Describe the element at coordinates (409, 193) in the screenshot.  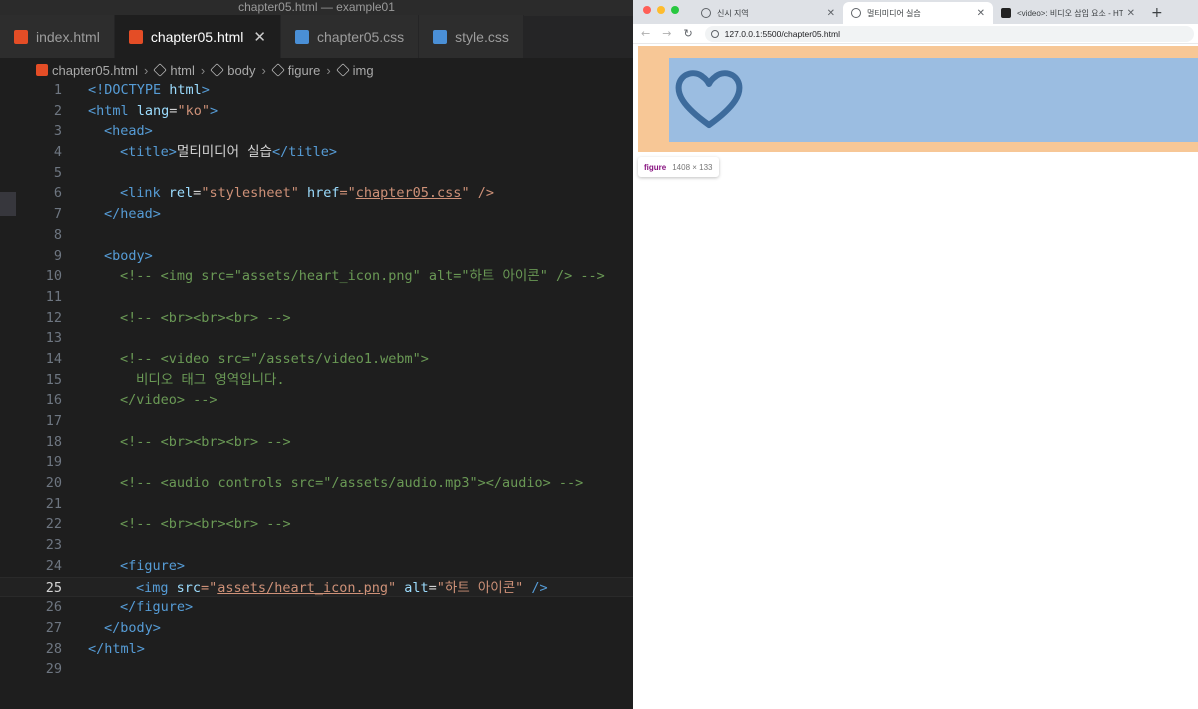
I see `code-link: chapter05.css` at that location.